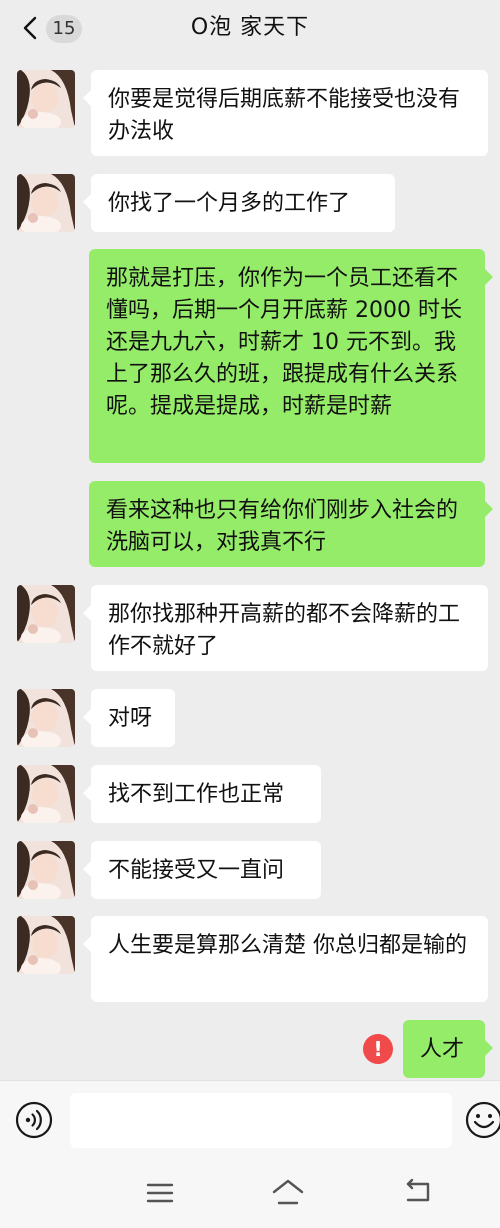 The image size is (500, 1228). I want to click on chat-header: 15 O泡 家天下, so click(250, 29).